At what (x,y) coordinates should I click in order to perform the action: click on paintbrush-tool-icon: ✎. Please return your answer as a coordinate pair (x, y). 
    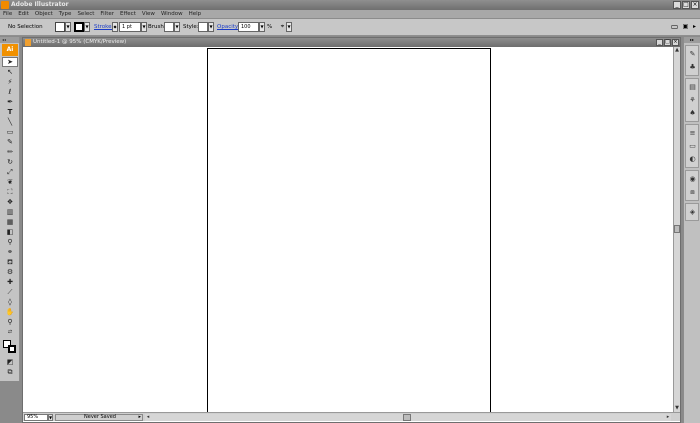
    Looking at the image, I should click on (10, 142).